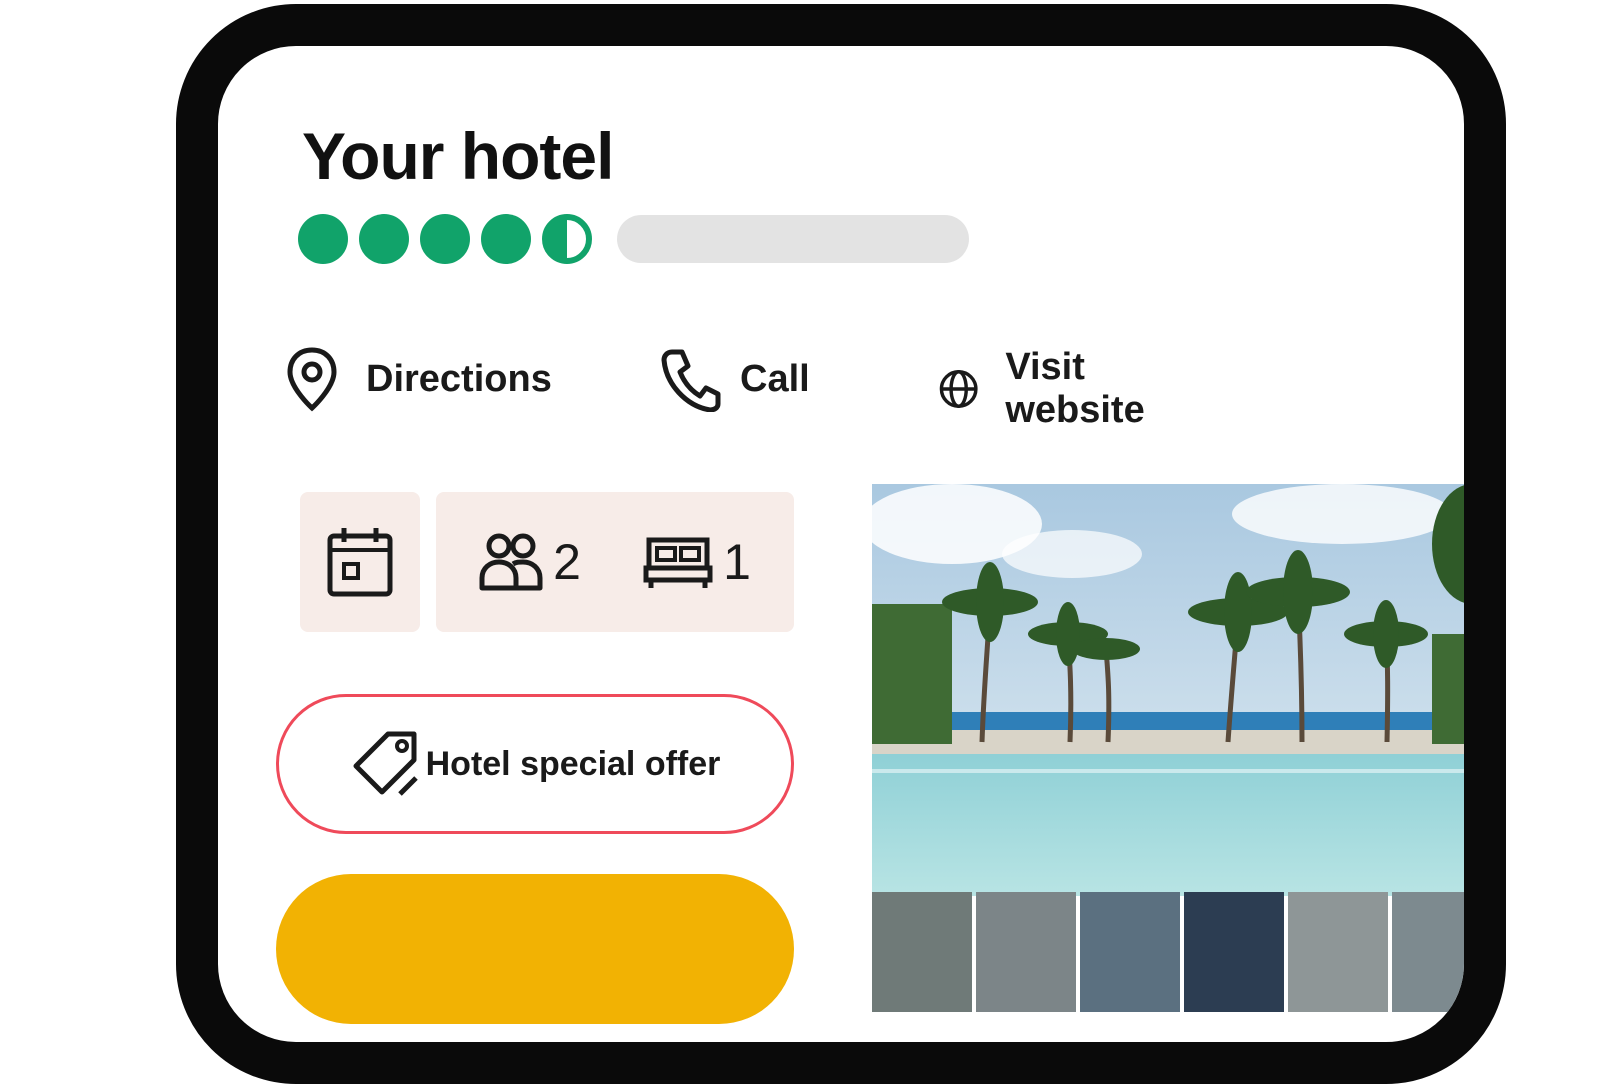 This screenshot has height=1084, width=1600. I want to click on directions-label: Directions, so click(459, 378).